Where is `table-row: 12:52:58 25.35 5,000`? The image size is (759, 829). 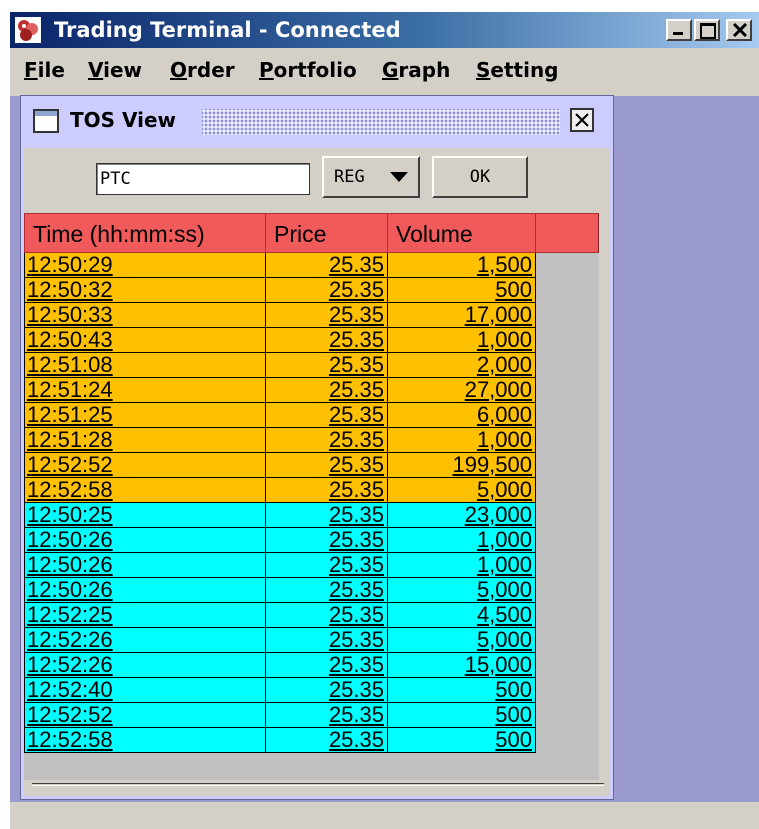 table-row: 12:52:58 25.35 5,000 is located at coordinates (280, 490).